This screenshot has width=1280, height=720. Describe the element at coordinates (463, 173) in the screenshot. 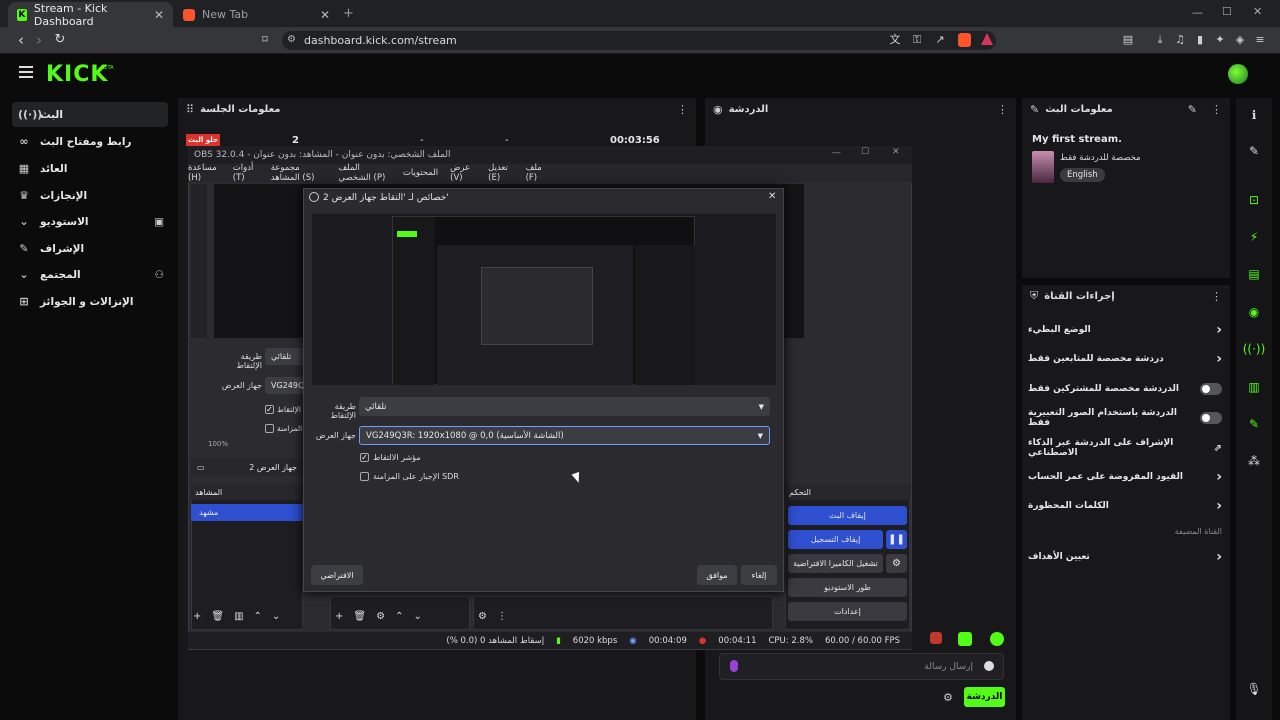

I see `obs-menu-view: عرض (V)` at that location.